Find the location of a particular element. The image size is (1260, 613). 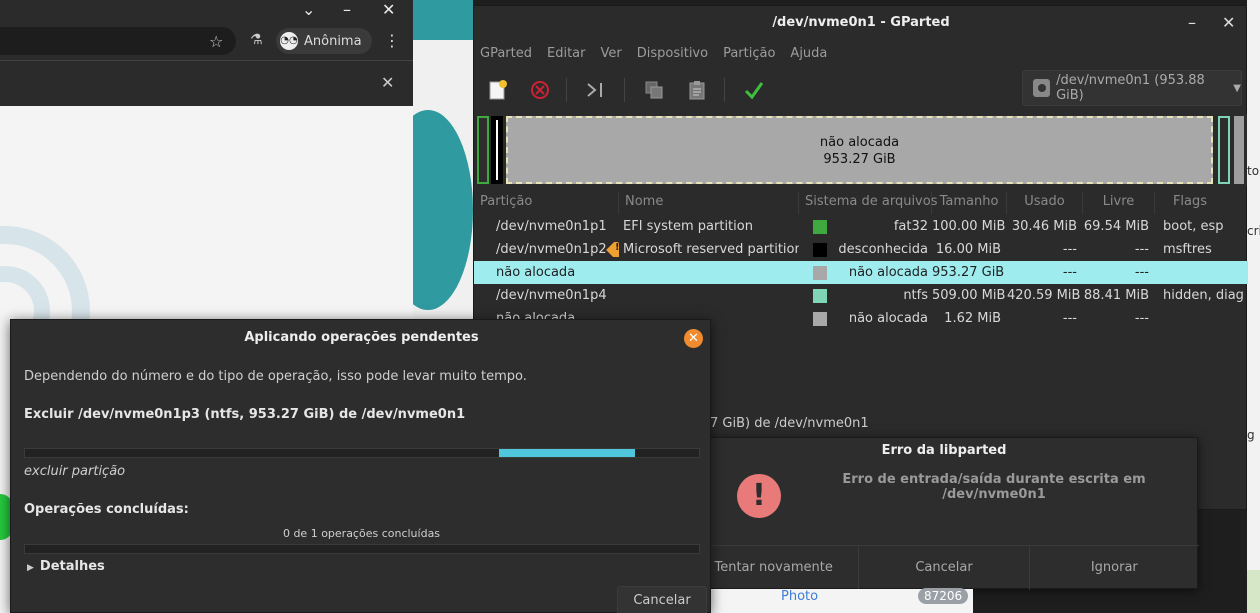

cell-flags: boot, esp is located at coordinates (1193, 226).